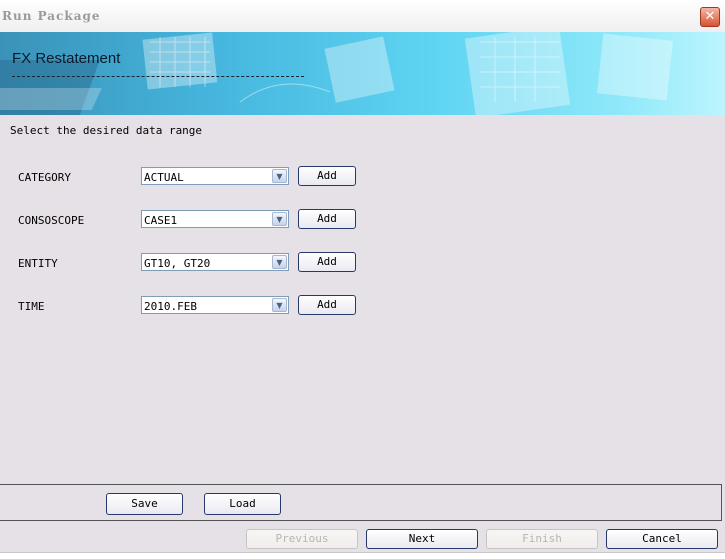  What do you see at coordinates (362, 263) in the screenshot?
I see `dimension-row-entity: ENTITY GT10, GT20 ▼ Add` at bounding box center [362, 263].